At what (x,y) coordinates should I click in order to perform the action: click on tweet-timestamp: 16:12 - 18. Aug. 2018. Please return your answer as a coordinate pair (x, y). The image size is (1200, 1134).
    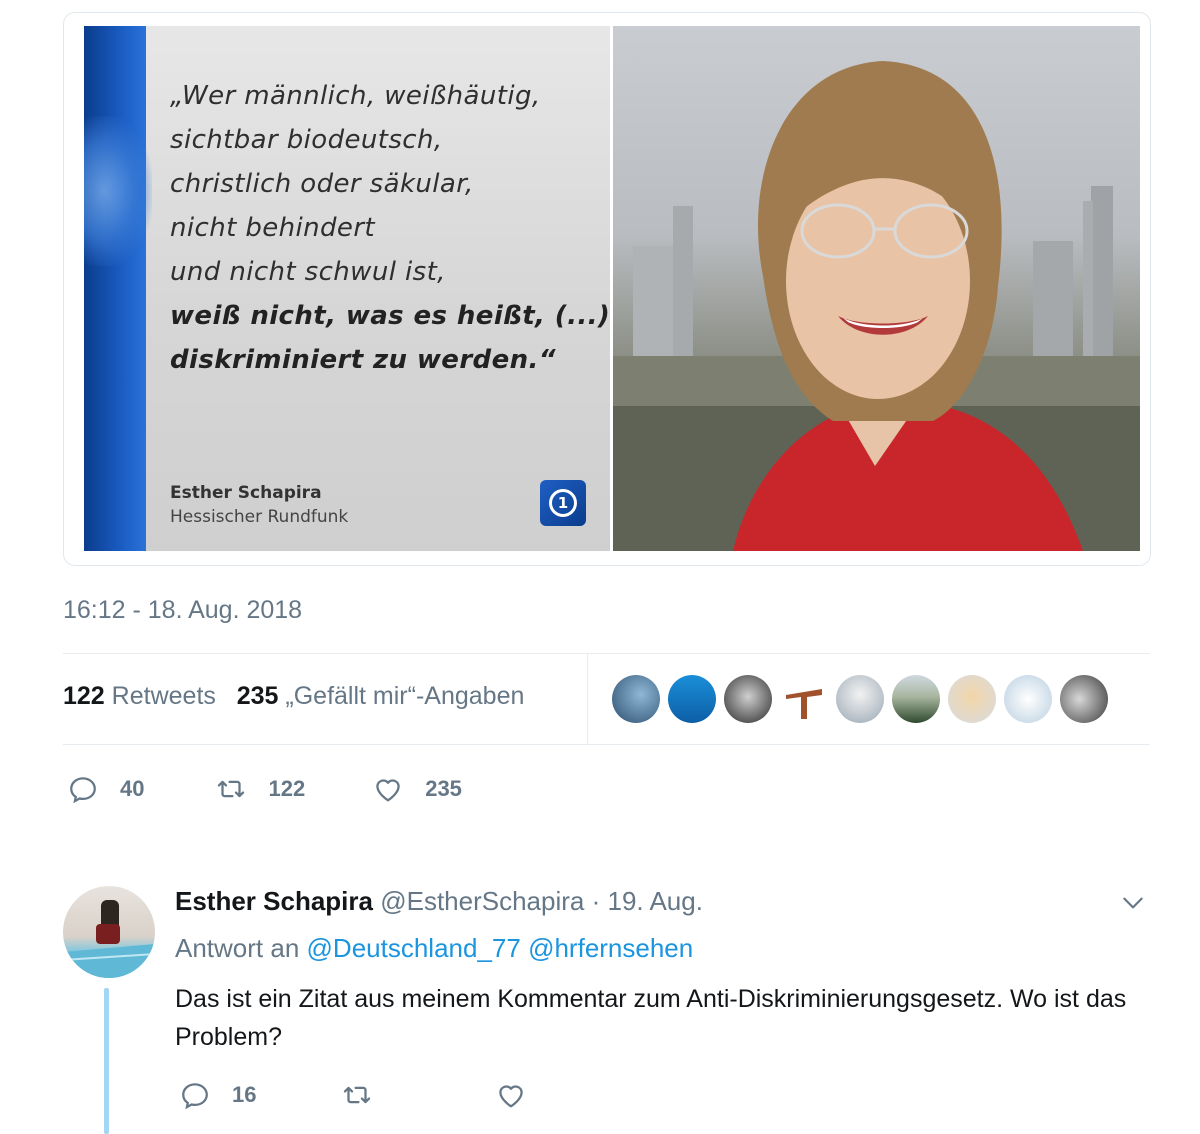
    Looking at the image, I should click on (182, 610).